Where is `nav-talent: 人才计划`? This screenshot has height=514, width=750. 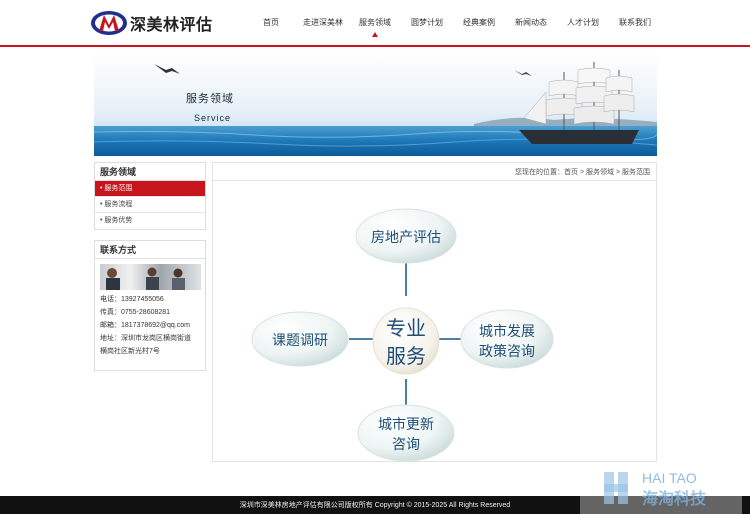
nav-talent: 人才计划 is located at coordinates (583, 22).